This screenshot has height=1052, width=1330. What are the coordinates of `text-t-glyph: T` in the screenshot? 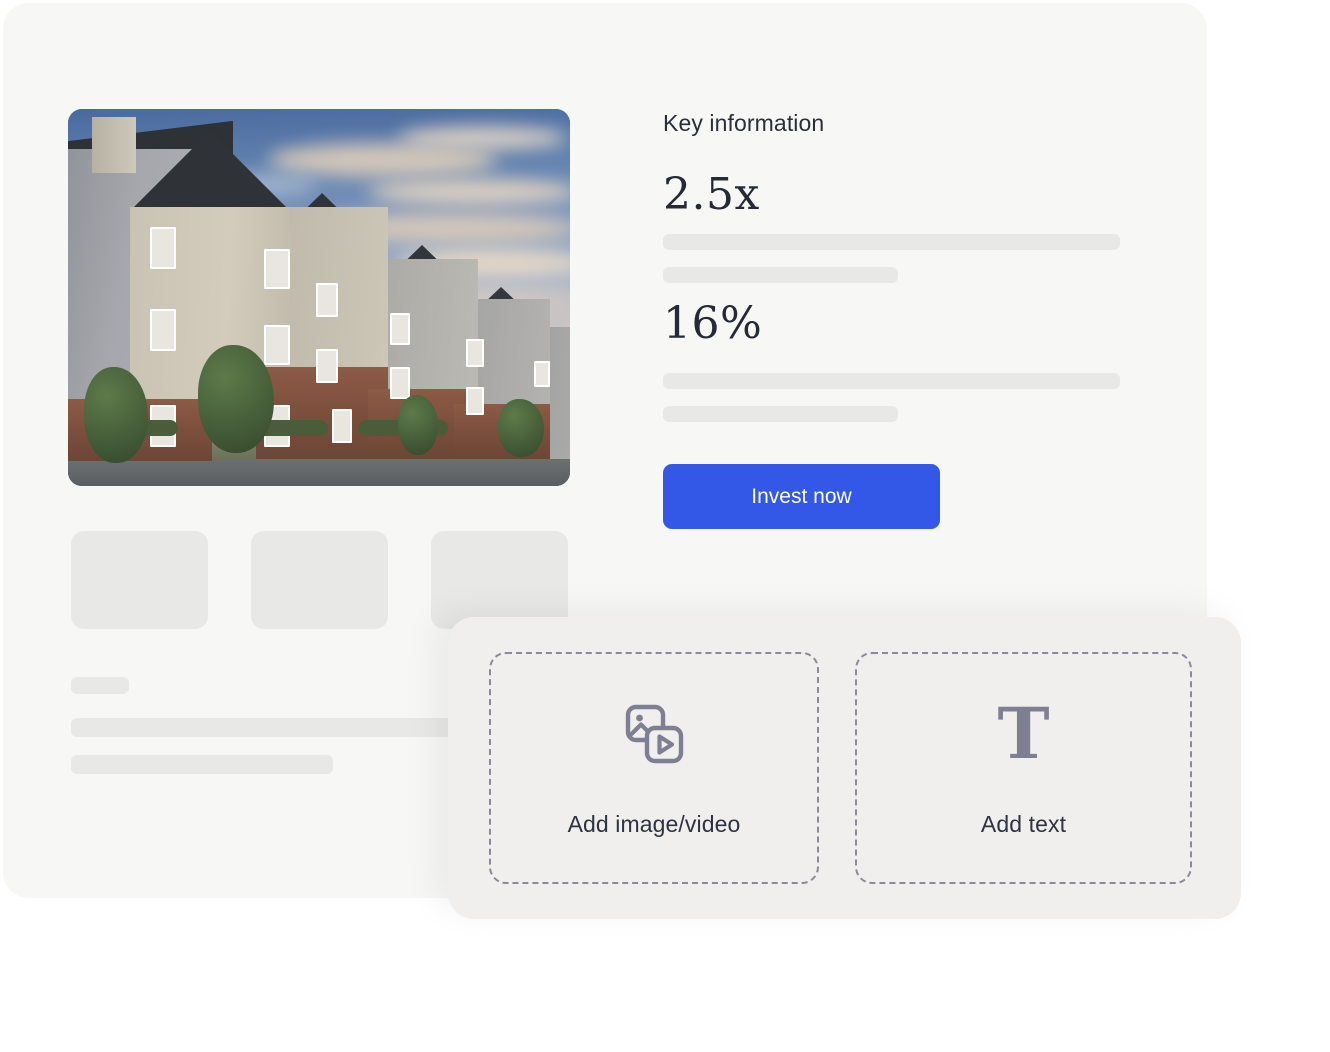 It's located at (1023, 733).